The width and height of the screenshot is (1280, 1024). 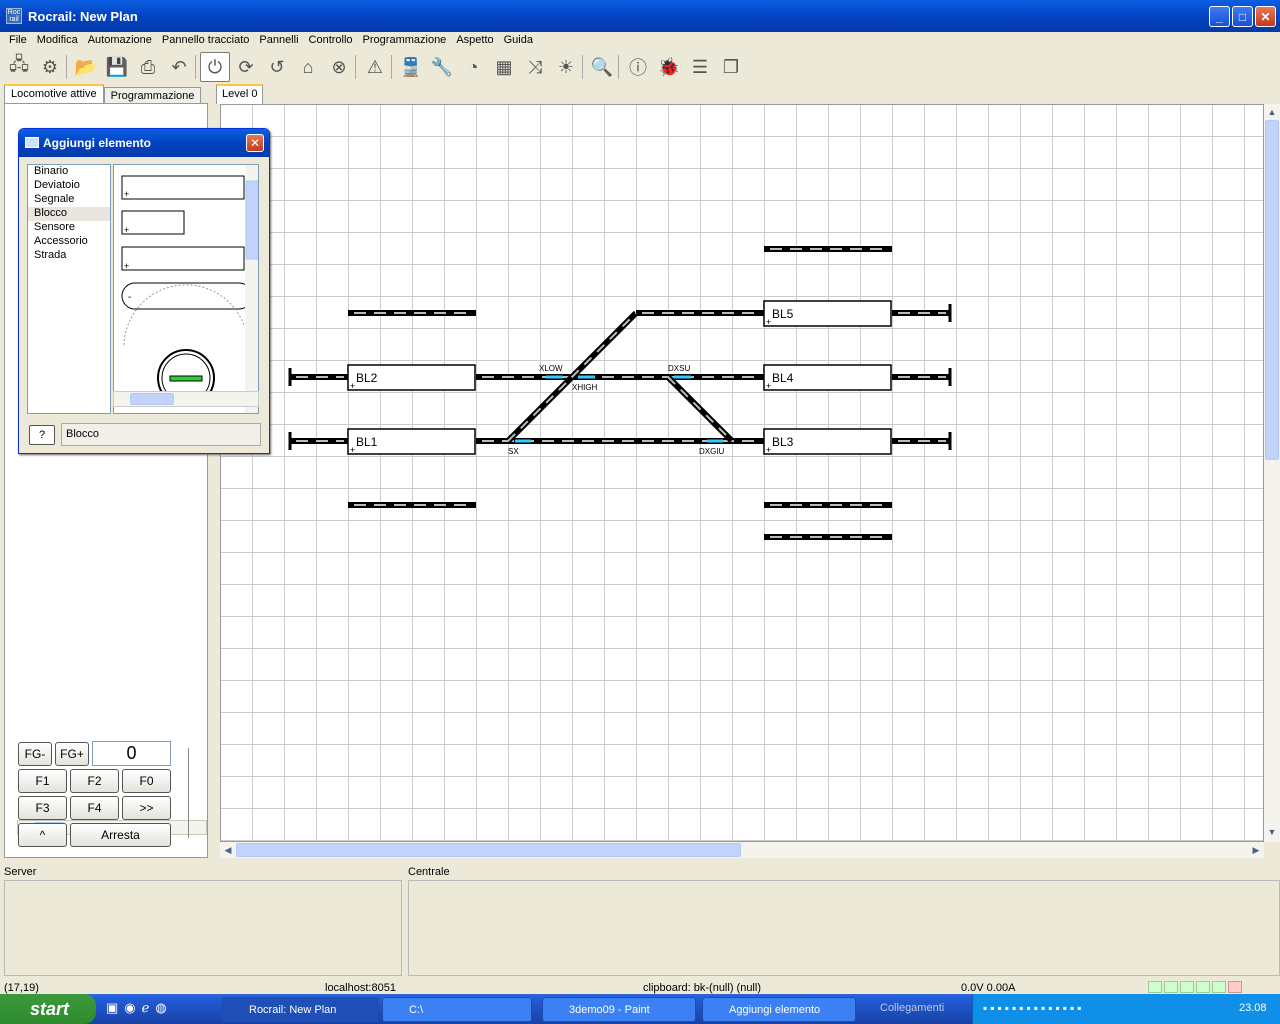 What do you see at coordinates (1265, 16) in the screenshot?
I see `close-button: ✕` at bounding box center [1265, 16].